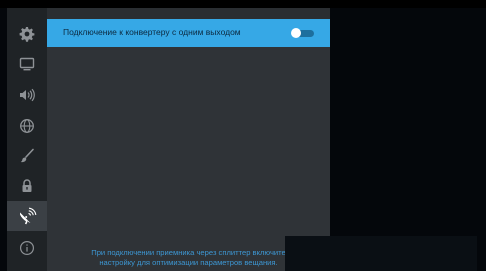  What do you see at coordinates (303, 33) in the screenshot?
I see `single-output-converter-toggle` at bounding box center [303, 33].